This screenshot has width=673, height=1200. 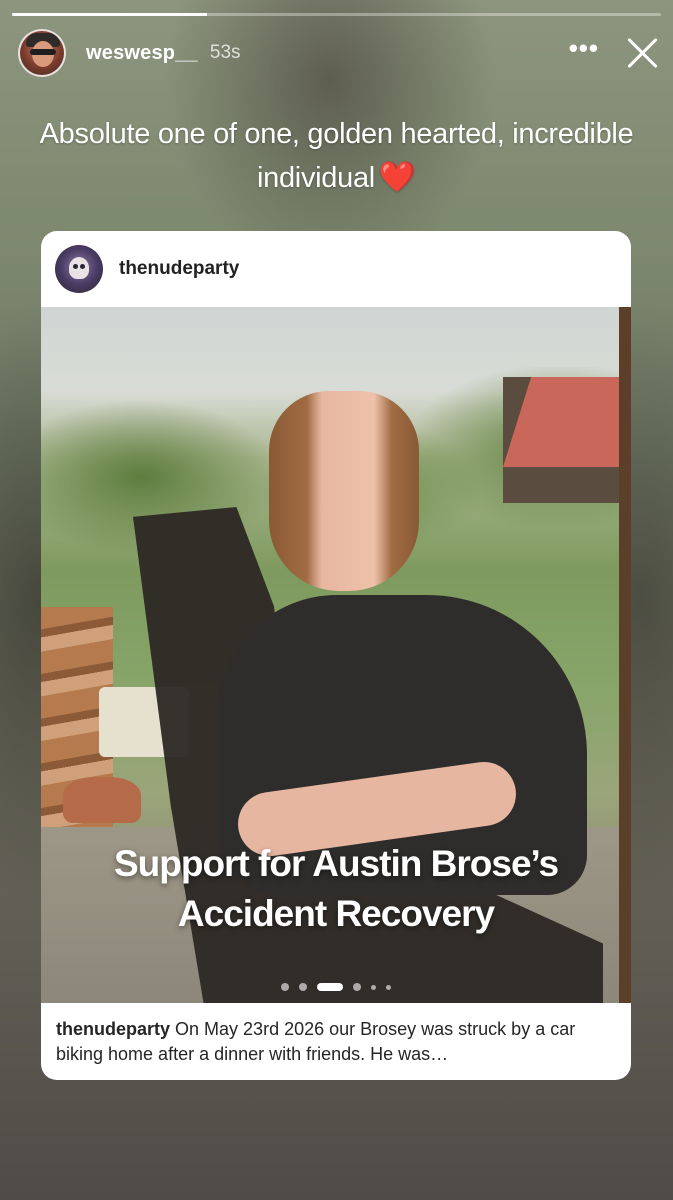 What do you see at coordinates (109, 14) in the screenshot?
I see `story-progress-fill` at bounding box center [109, 14].